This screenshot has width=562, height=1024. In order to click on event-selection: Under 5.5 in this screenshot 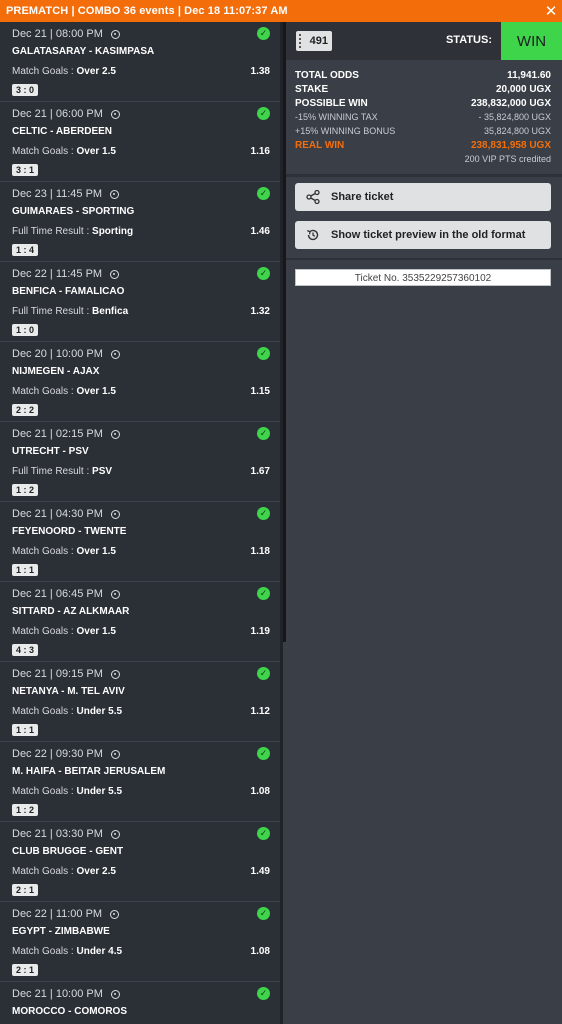, I will do `click(99, 711)`.